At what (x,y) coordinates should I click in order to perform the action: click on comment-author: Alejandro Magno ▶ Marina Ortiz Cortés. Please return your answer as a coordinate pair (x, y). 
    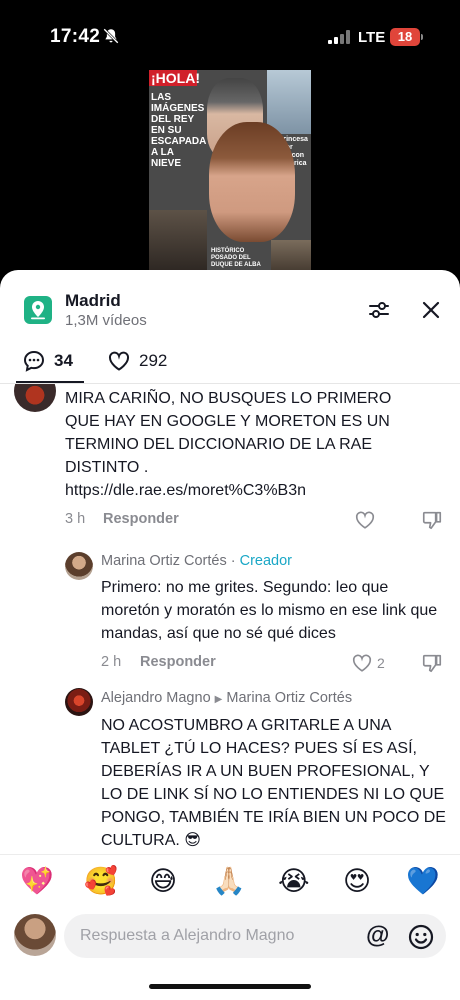
    Looking at the image, I should click on (226, 698).